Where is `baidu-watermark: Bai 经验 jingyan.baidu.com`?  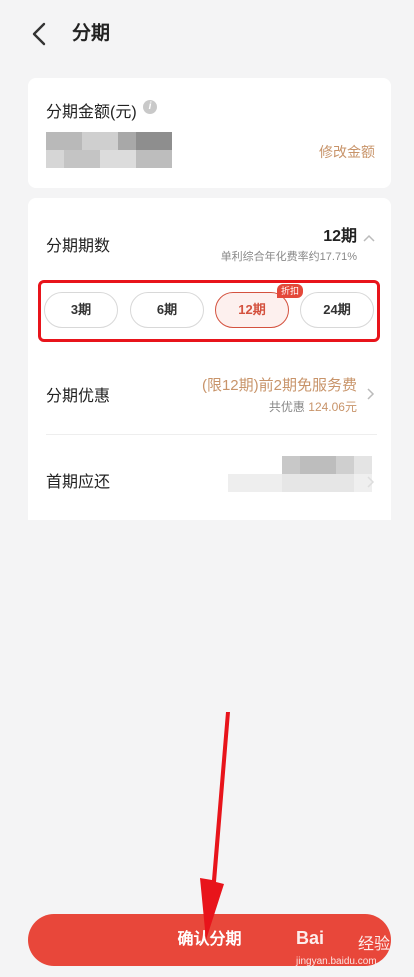 baidu-watermark: Bai 经验 jingyan.baidu.com is located at coordinates (352, 951).